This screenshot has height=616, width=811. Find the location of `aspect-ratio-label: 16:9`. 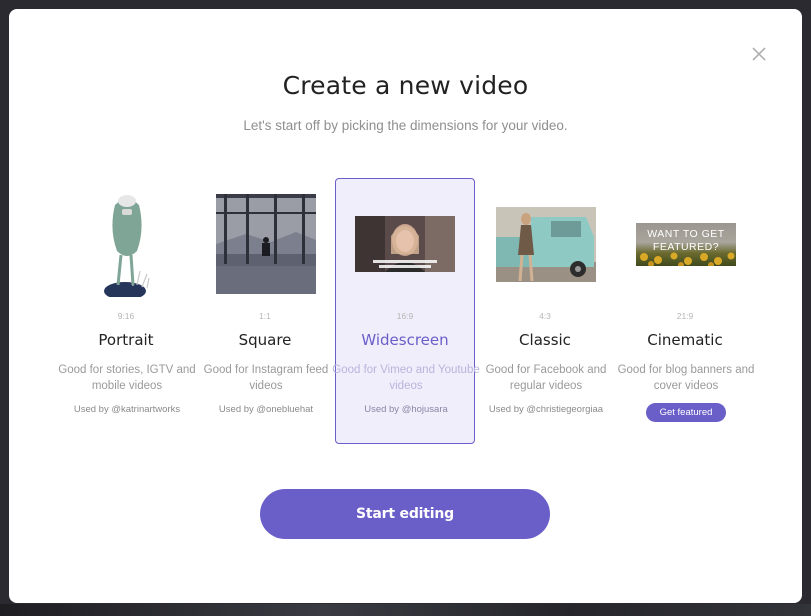

aspect-ratio-label: 16:9 is located at coordinates (405, 316).